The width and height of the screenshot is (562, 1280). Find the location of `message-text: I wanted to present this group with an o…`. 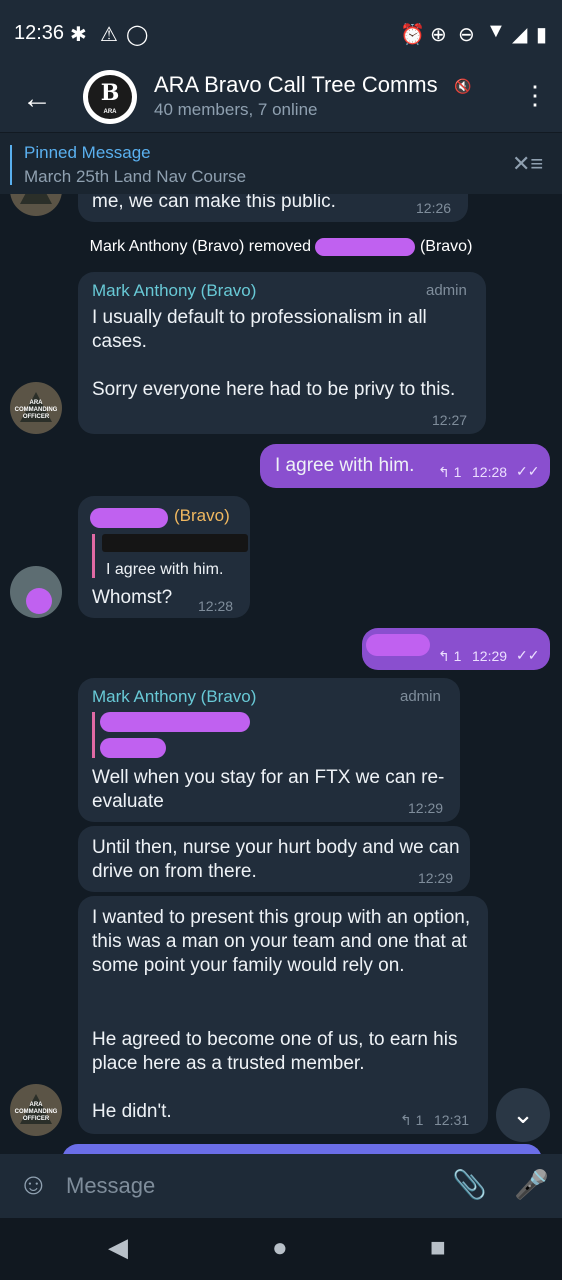

message-text: I wanted to present this group with an o… is located at coordinates (281, 941).